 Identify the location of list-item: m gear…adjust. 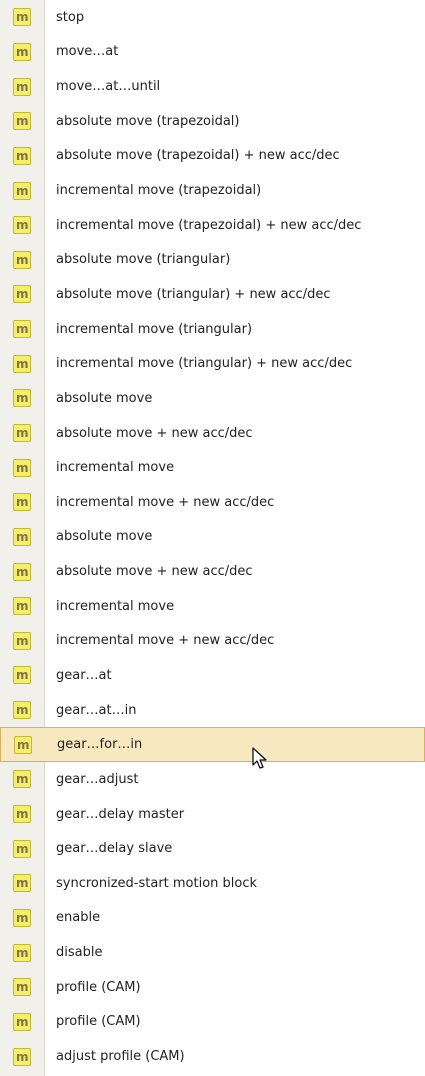
(212, 779).